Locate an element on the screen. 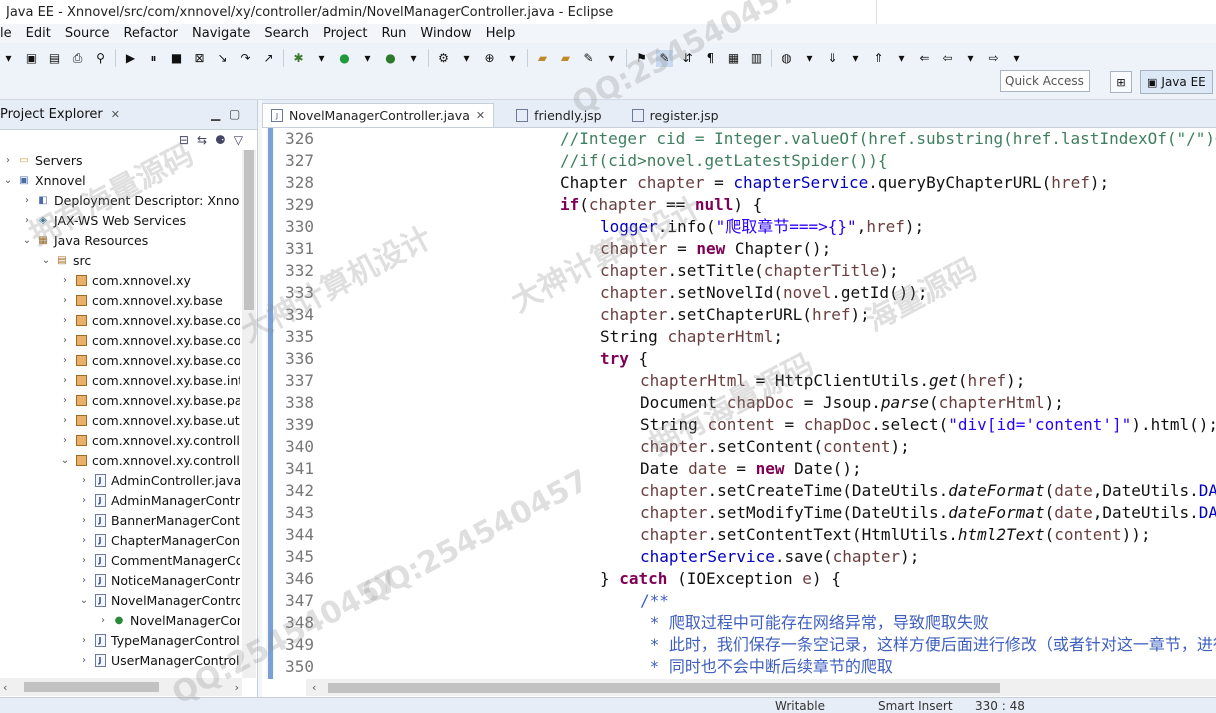  tree-item: › com.xnnovel.xy.base.inter is located at coordinates (149, 380).